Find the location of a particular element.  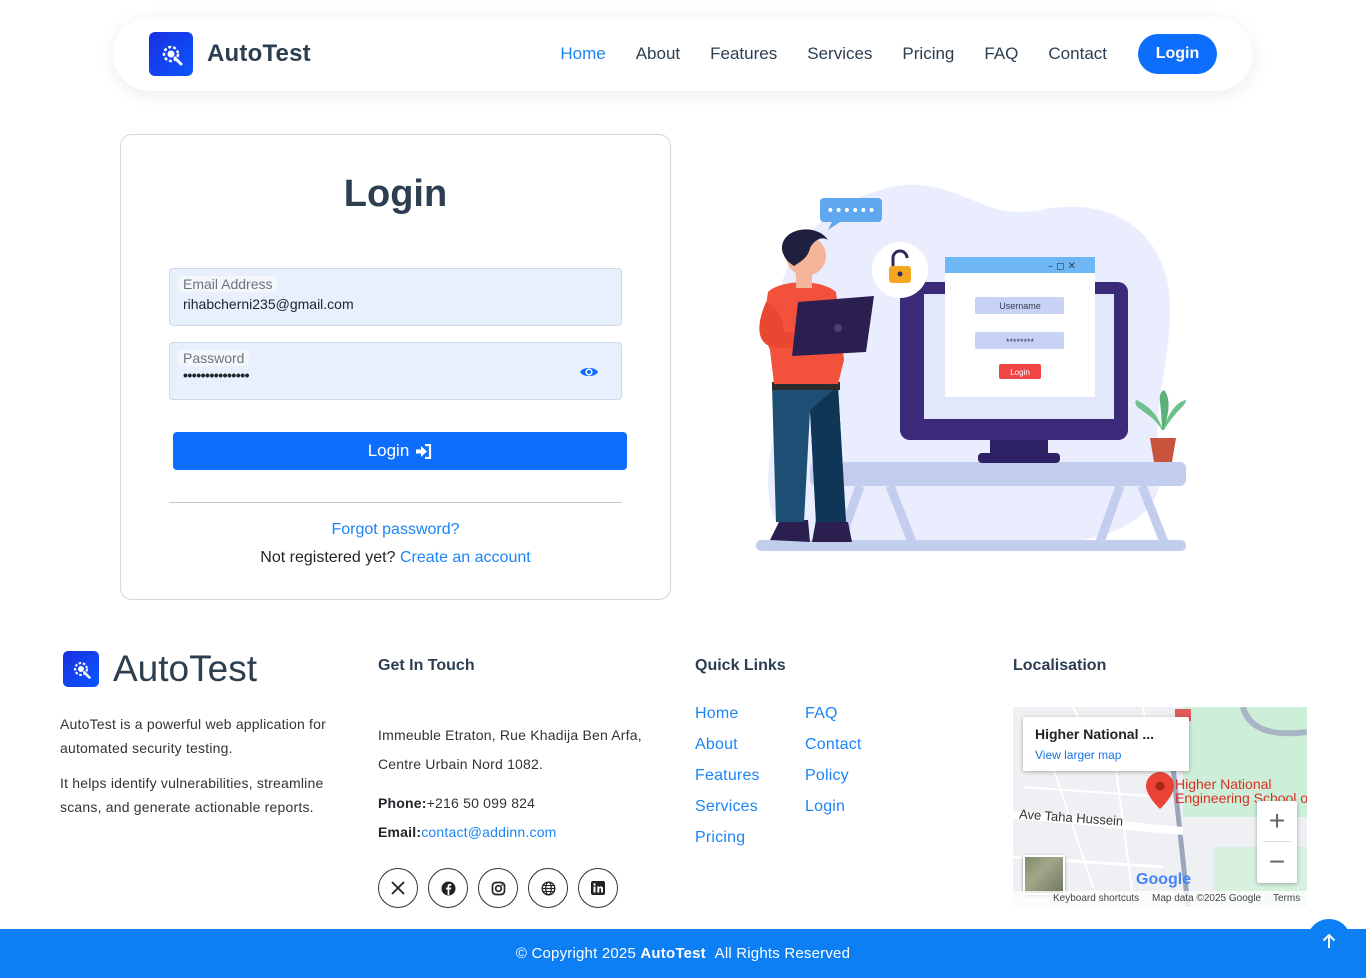

x-icon is located at coordinates (398, 888).